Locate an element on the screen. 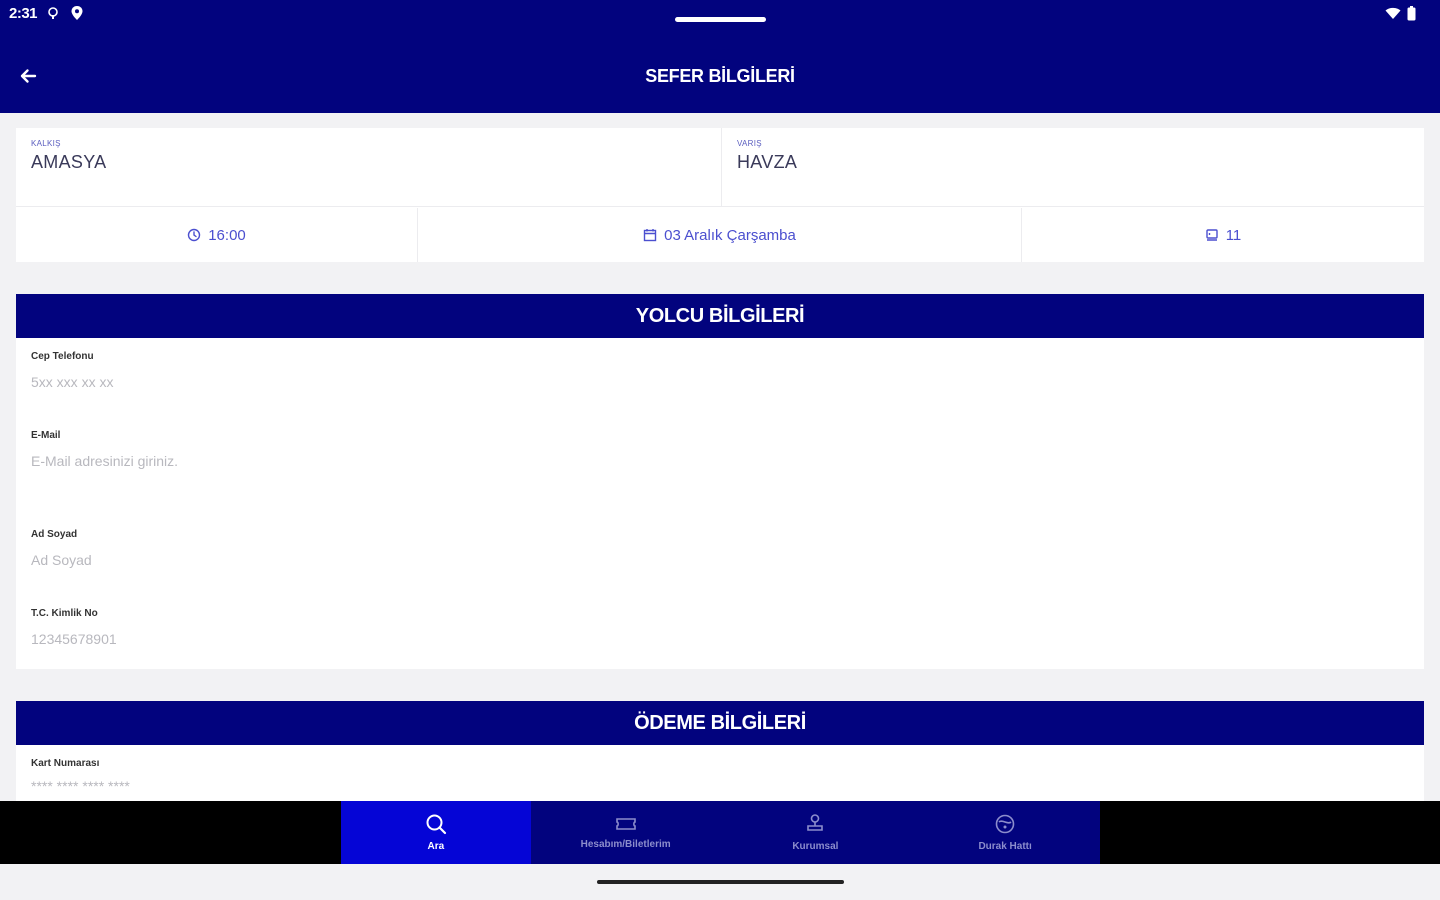 The height and width of the screenshot is (900, 1440). nav-item-corporate-label: Kurumsal is located at coordinates (815, 846).